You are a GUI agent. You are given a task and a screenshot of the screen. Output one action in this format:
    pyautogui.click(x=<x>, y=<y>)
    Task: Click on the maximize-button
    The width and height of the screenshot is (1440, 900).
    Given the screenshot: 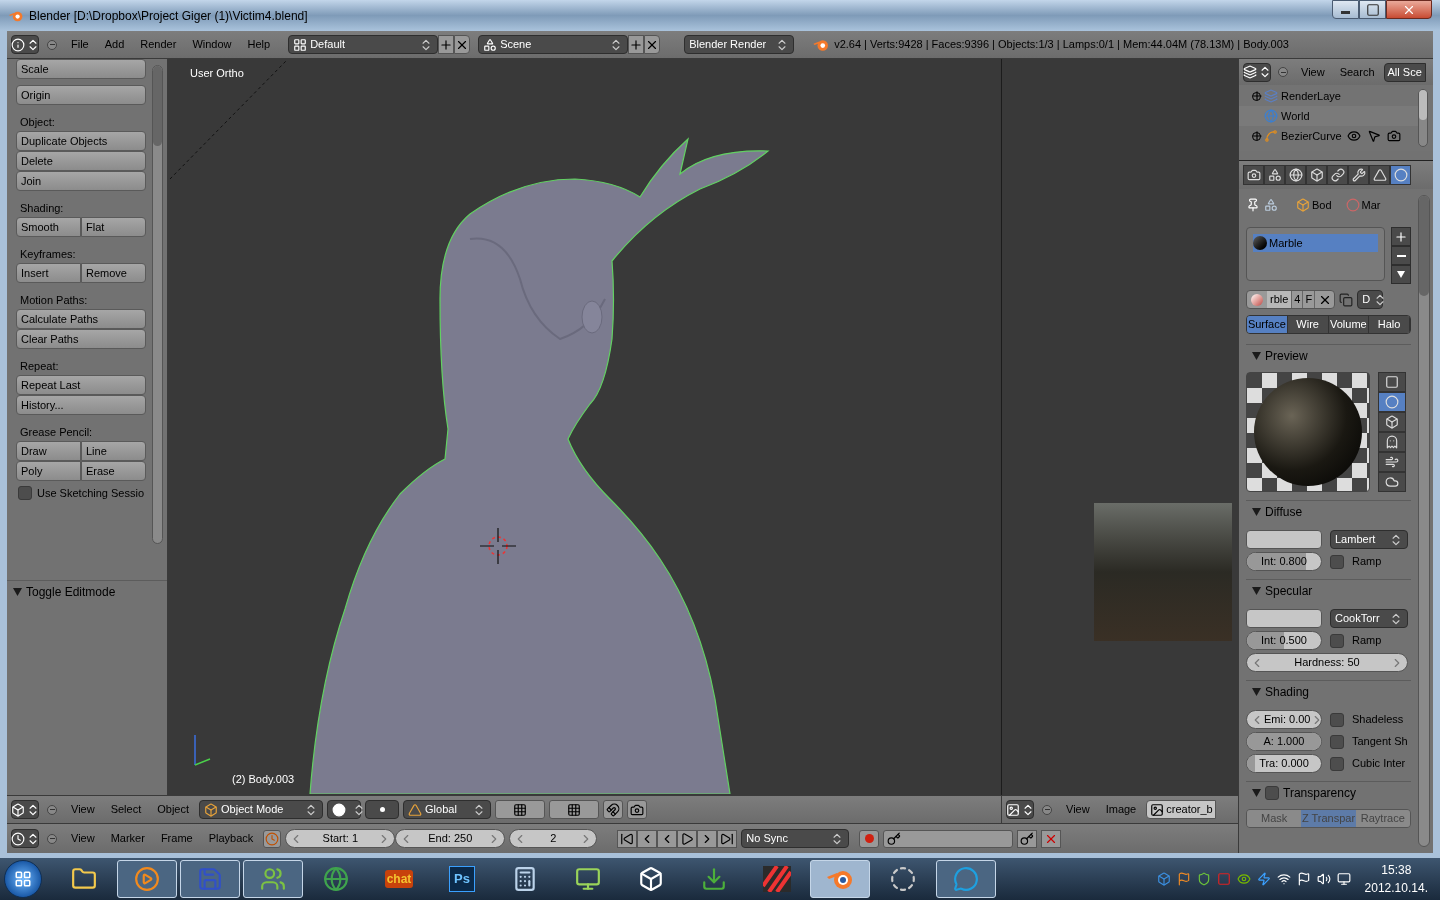 What is the action you would take?
    pyautogui.click(x=1372, y=9)
    